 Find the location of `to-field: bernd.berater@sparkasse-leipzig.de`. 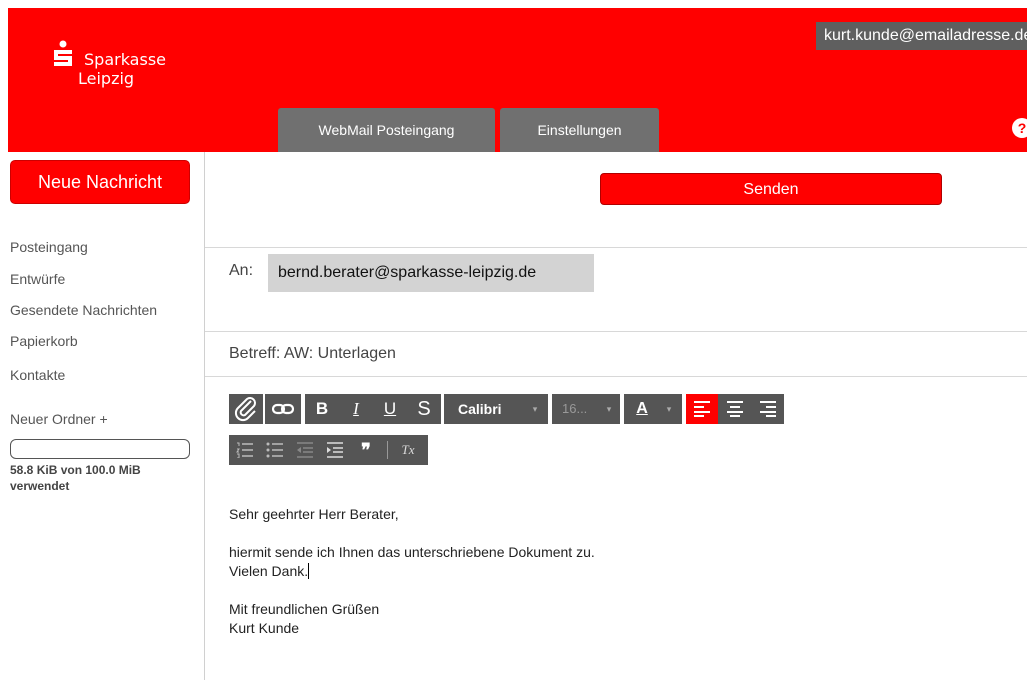

to-field: bernd.berater@sparkasse-leipzig.de is located at coordinates (431, 273).